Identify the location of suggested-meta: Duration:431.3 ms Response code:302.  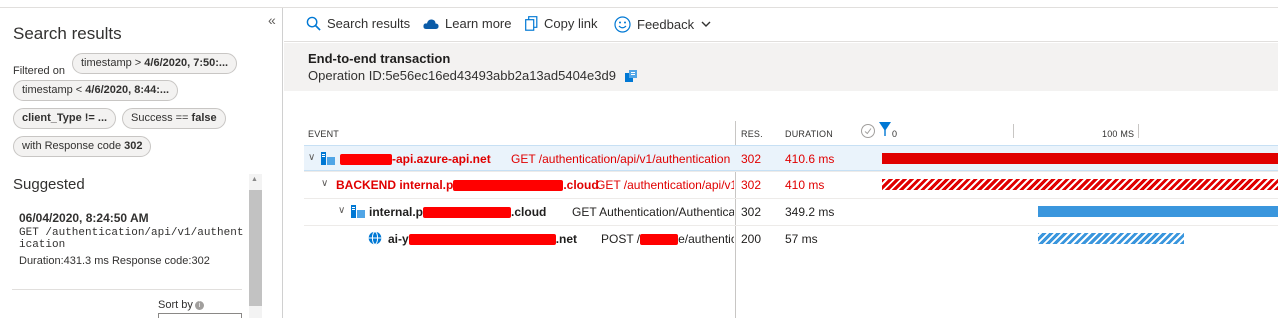
(127, 261).